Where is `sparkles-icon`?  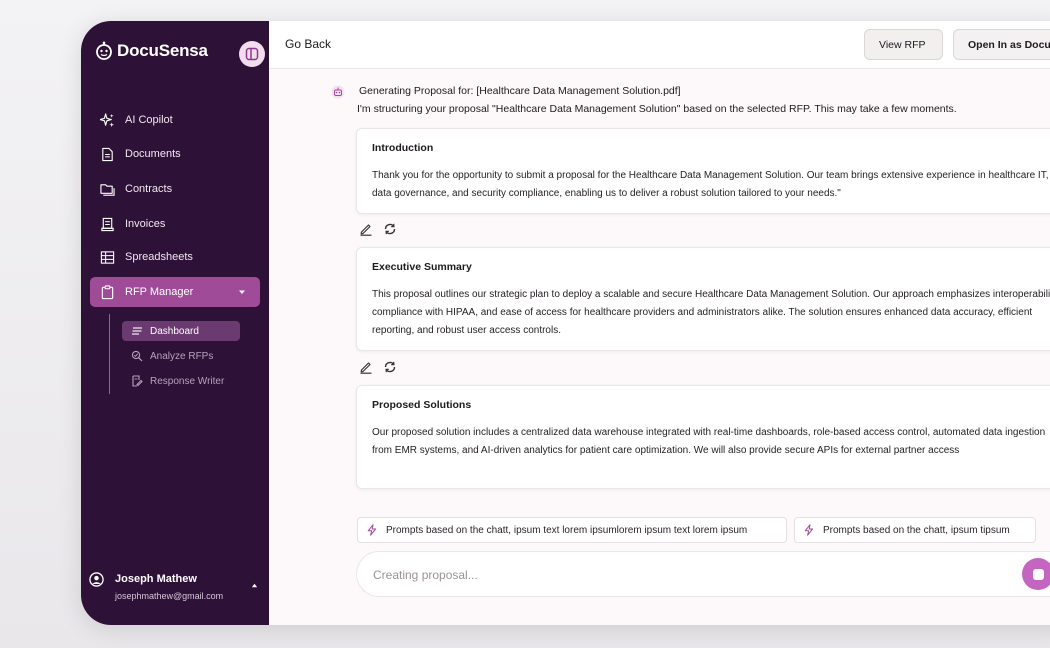 sparkles-icon is located at coordinates (107, 119).